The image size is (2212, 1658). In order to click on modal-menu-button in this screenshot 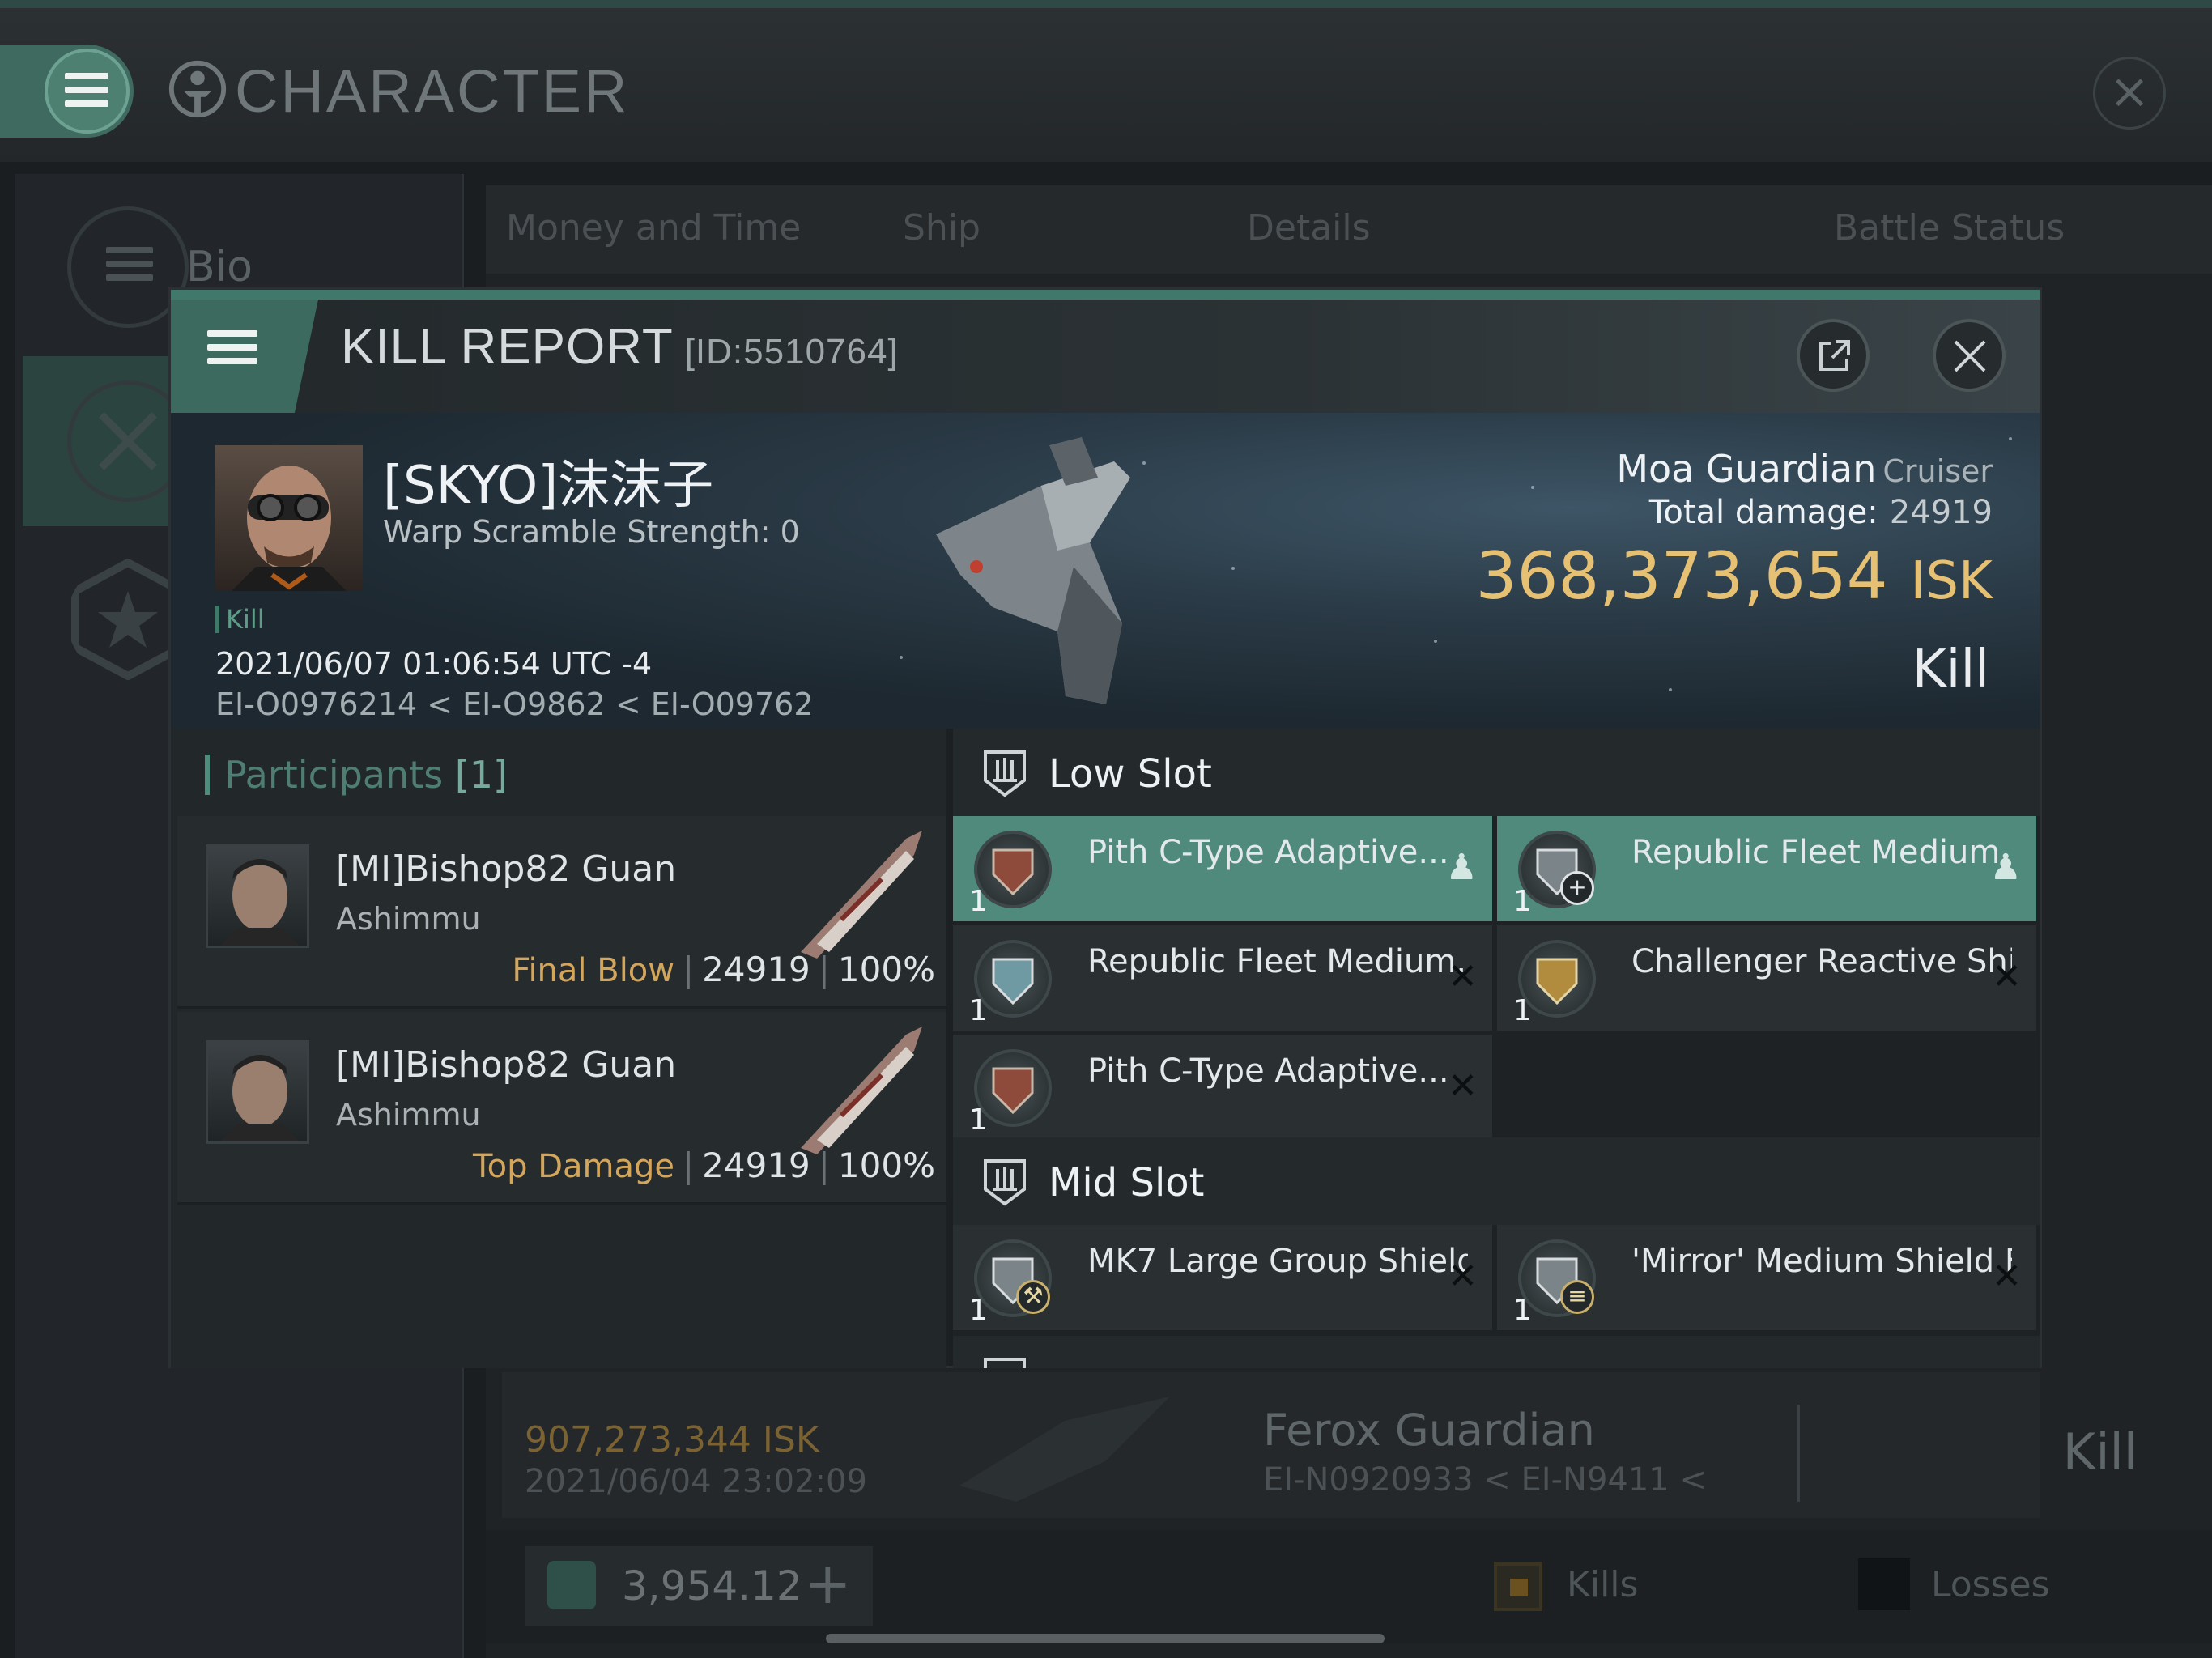, I will do `click(244, 356)`.